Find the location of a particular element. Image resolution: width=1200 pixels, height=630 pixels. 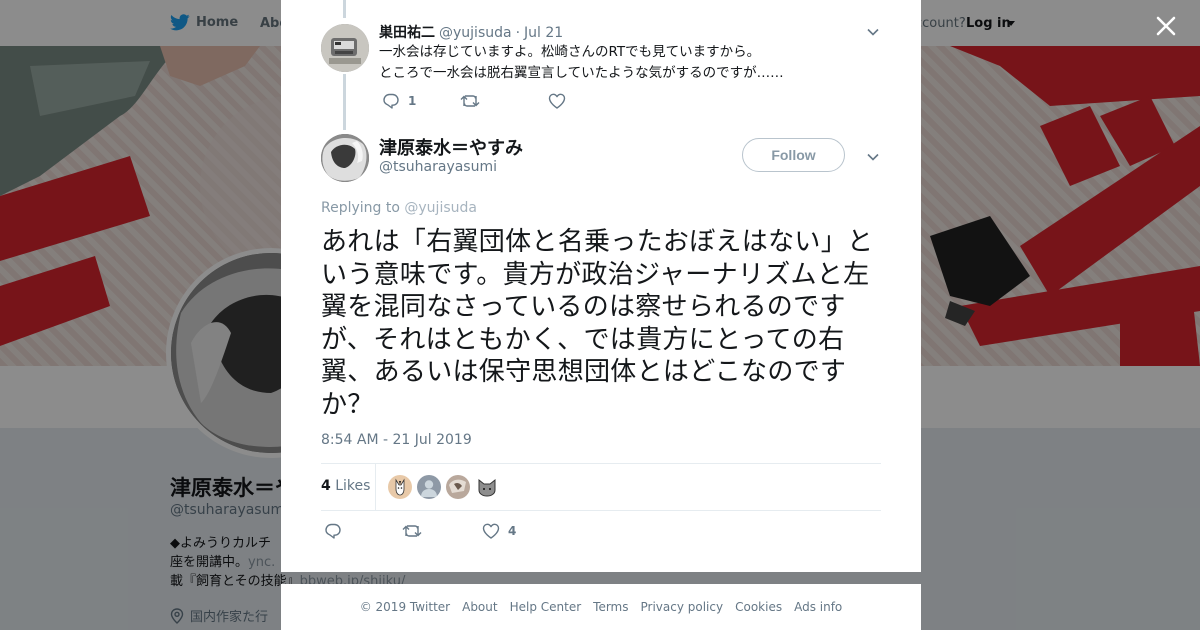

tweet-actions: 4 is located at coordinates (420, 531).